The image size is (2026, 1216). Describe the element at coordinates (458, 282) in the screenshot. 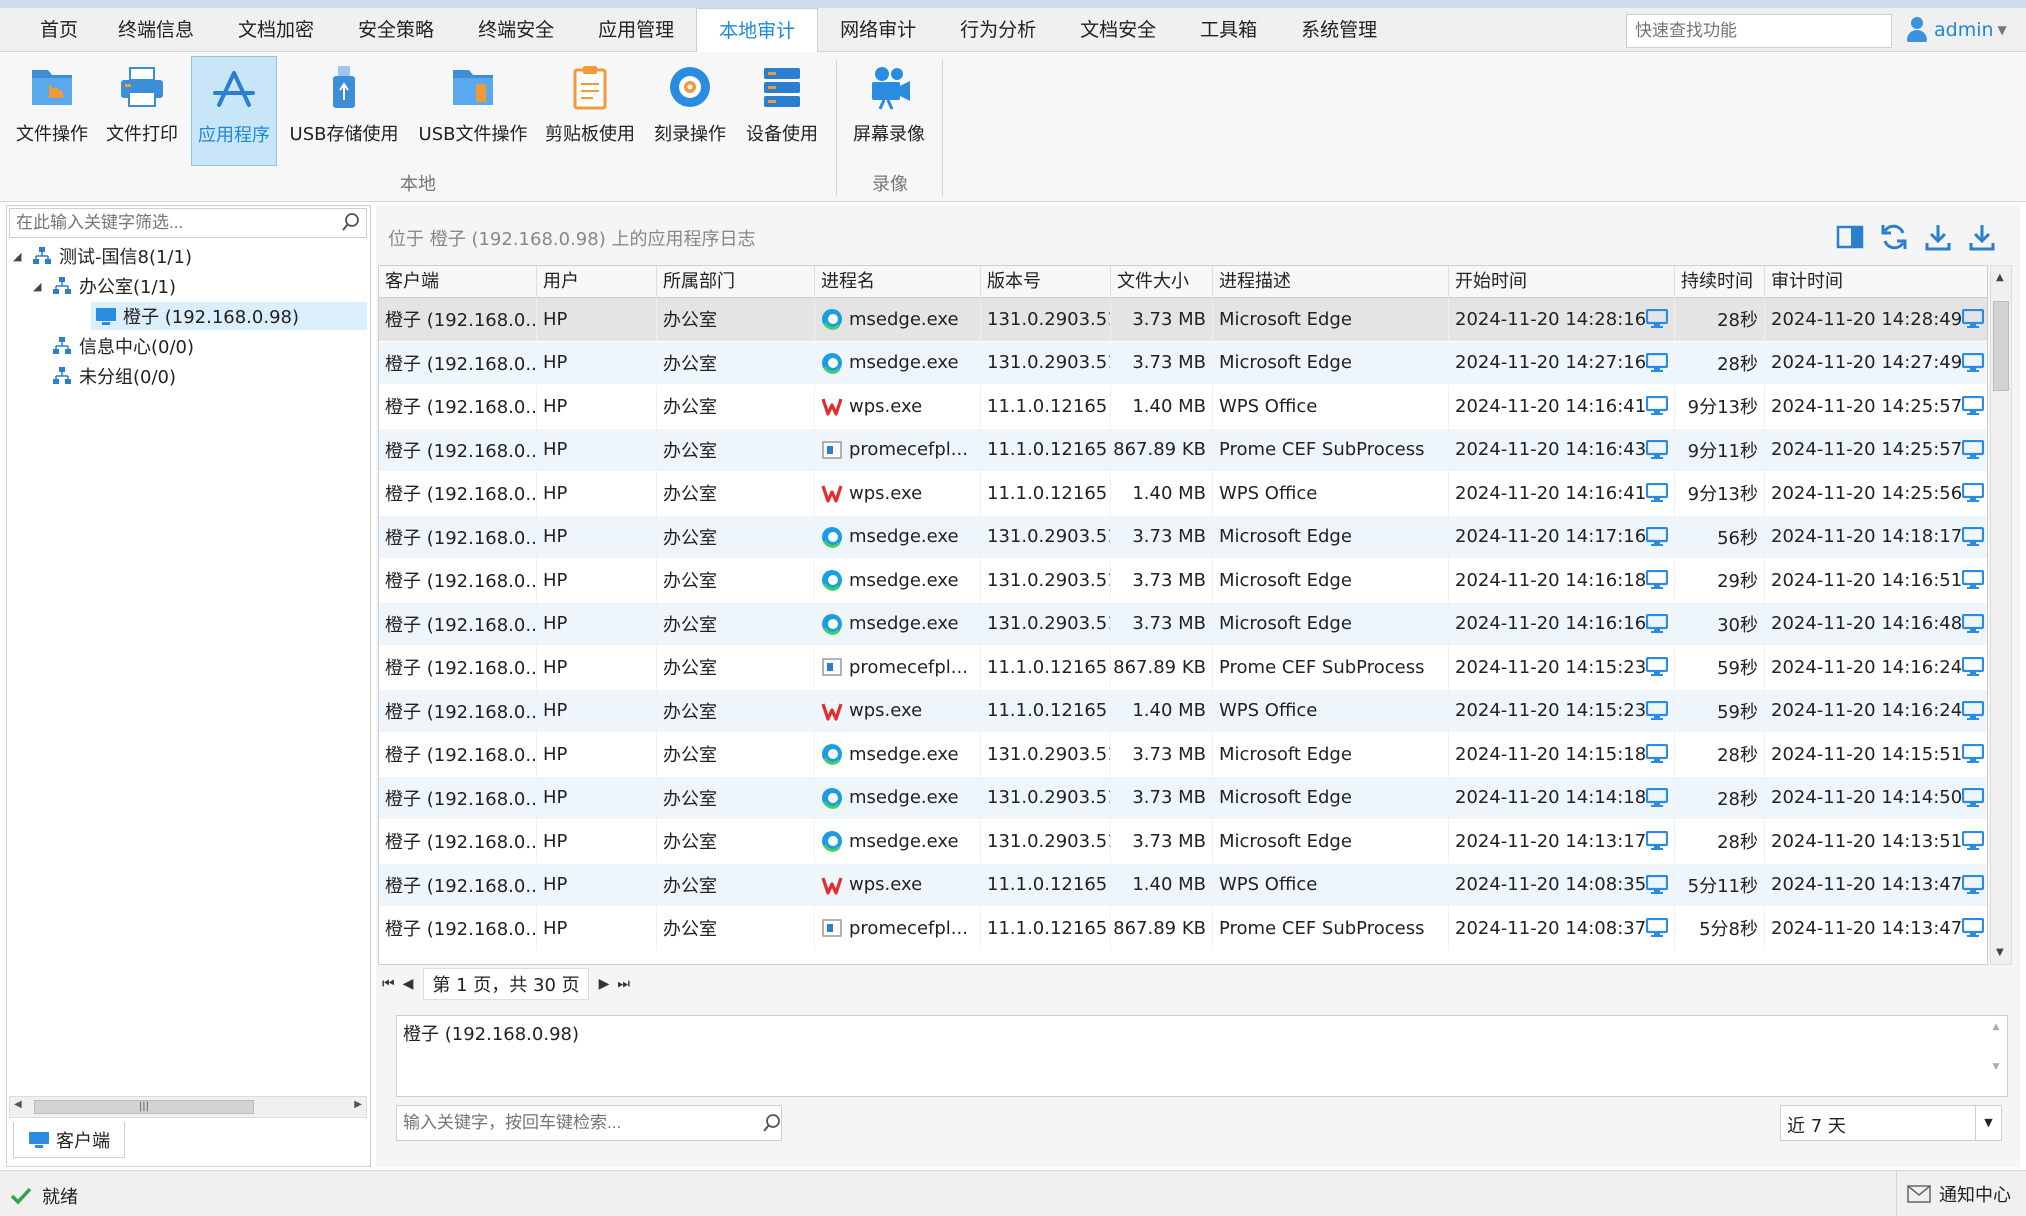

I see `column-header: 客户端` at that location.